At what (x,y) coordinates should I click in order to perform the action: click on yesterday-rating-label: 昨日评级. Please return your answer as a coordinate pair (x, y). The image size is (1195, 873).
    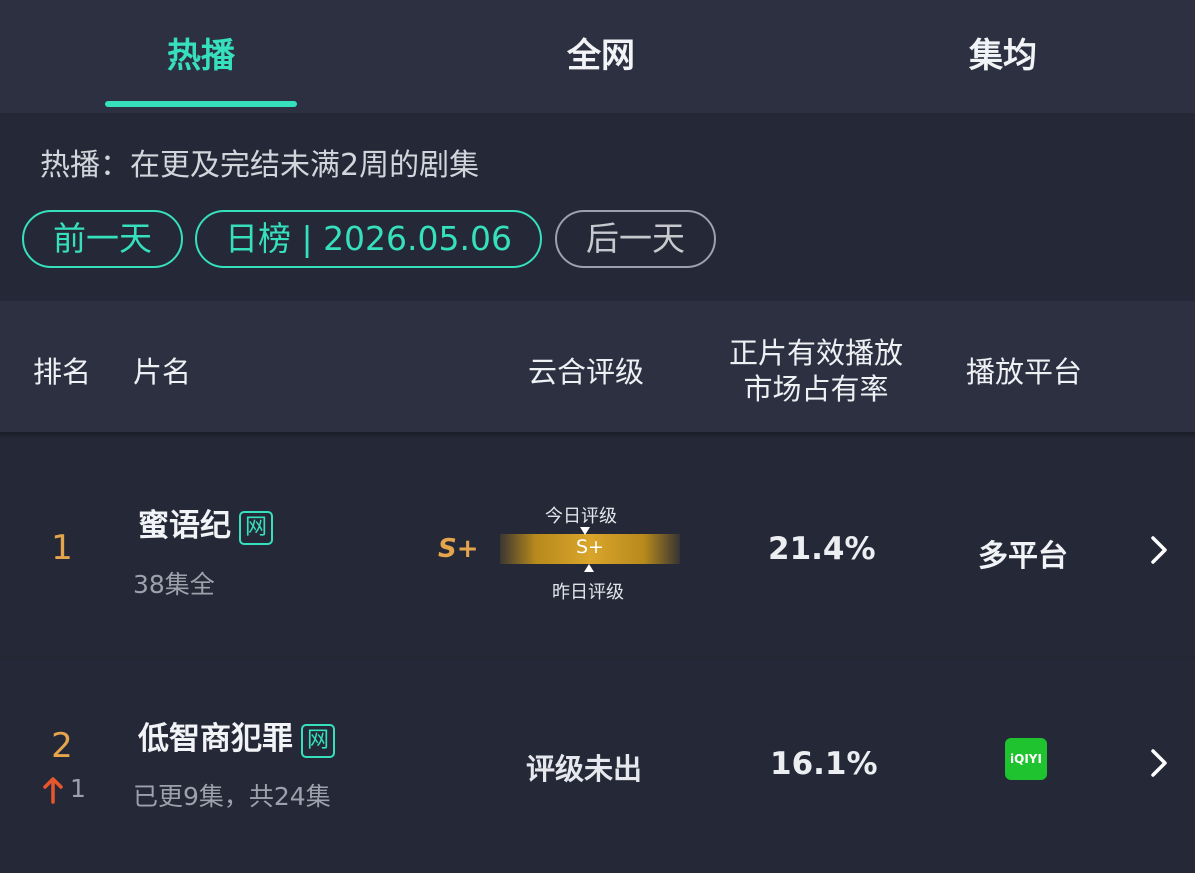
    Looking at the image, I should click on (588, 592).